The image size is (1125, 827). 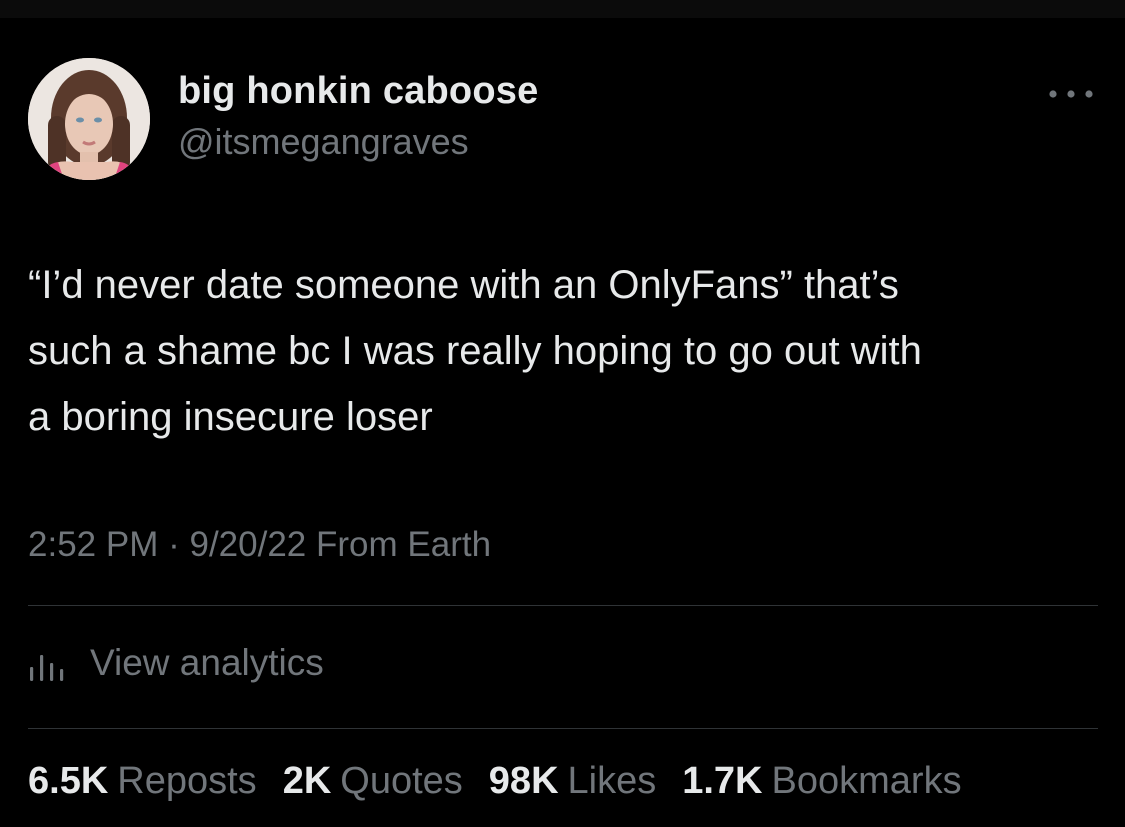 What do you see at coordinates (523, 781) in the screenshot?
I see `likes-count: 98K` at bounding box center [523, 781].